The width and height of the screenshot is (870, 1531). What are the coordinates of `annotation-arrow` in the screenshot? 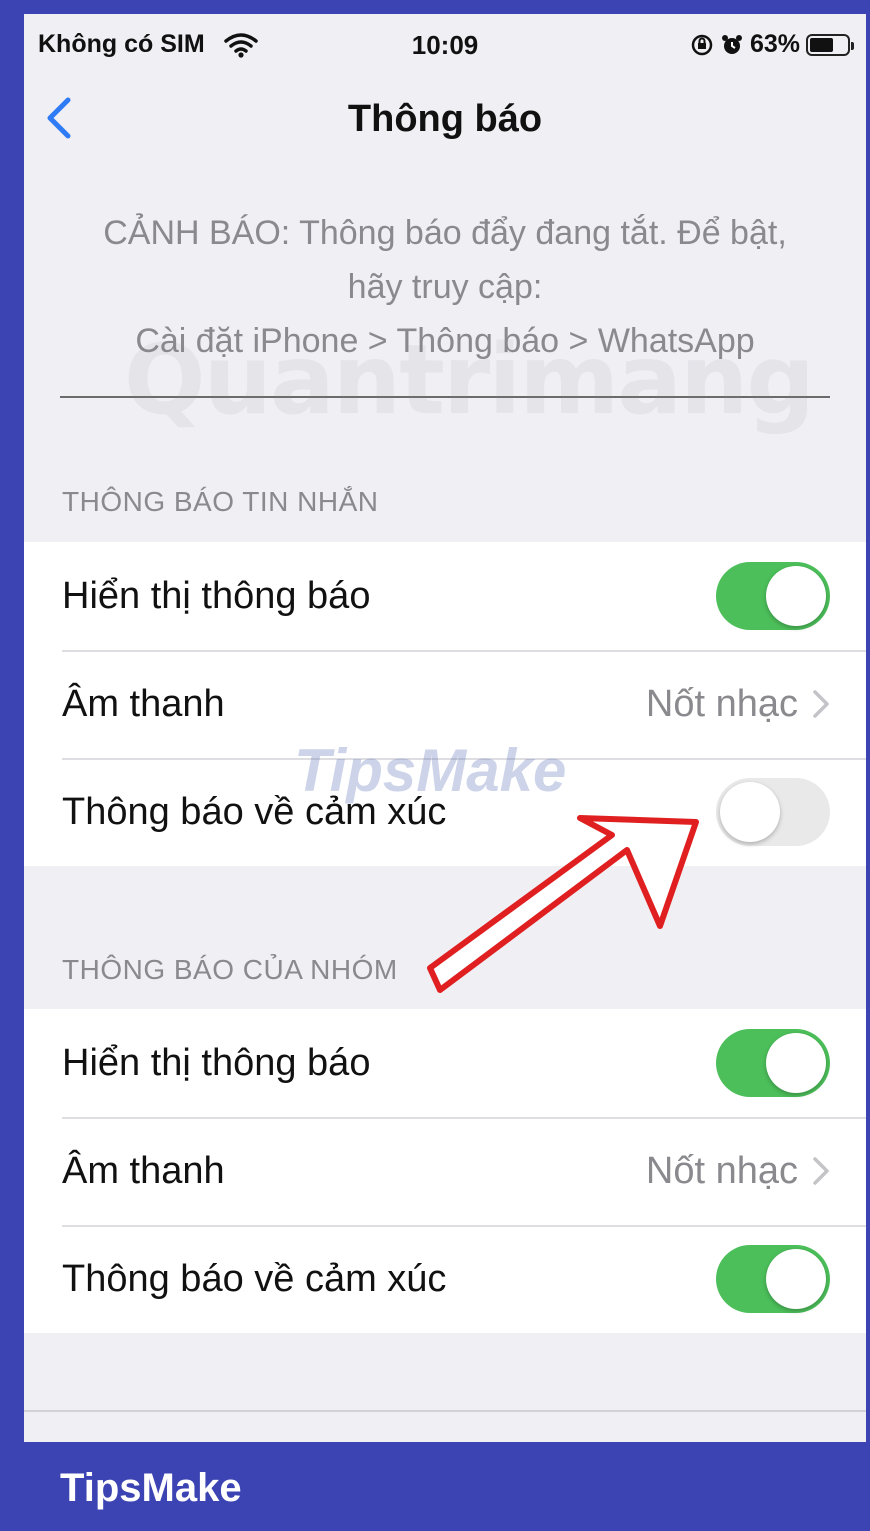 It's located at (563, 904).